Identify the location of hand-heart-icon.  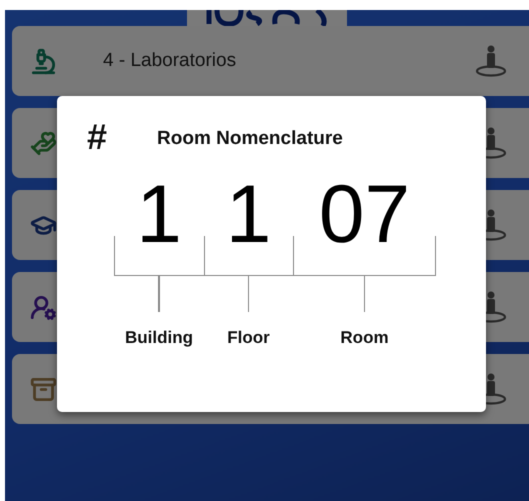
(43, 143).